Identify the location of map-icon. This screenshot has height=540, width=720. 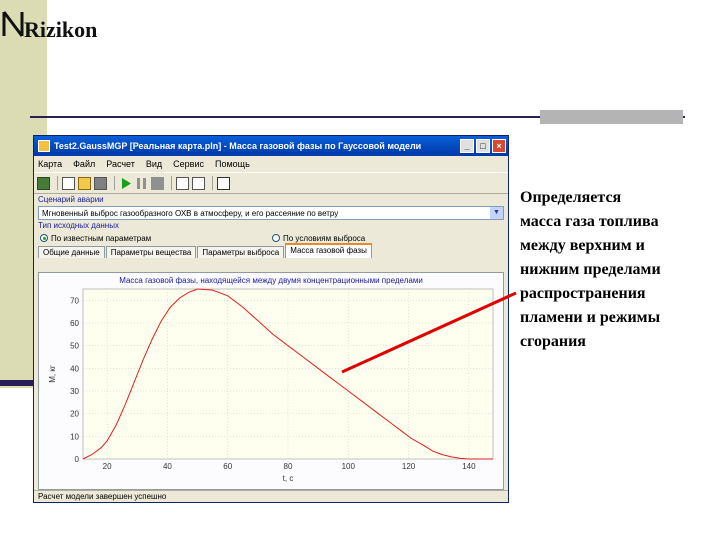
(43, 183).